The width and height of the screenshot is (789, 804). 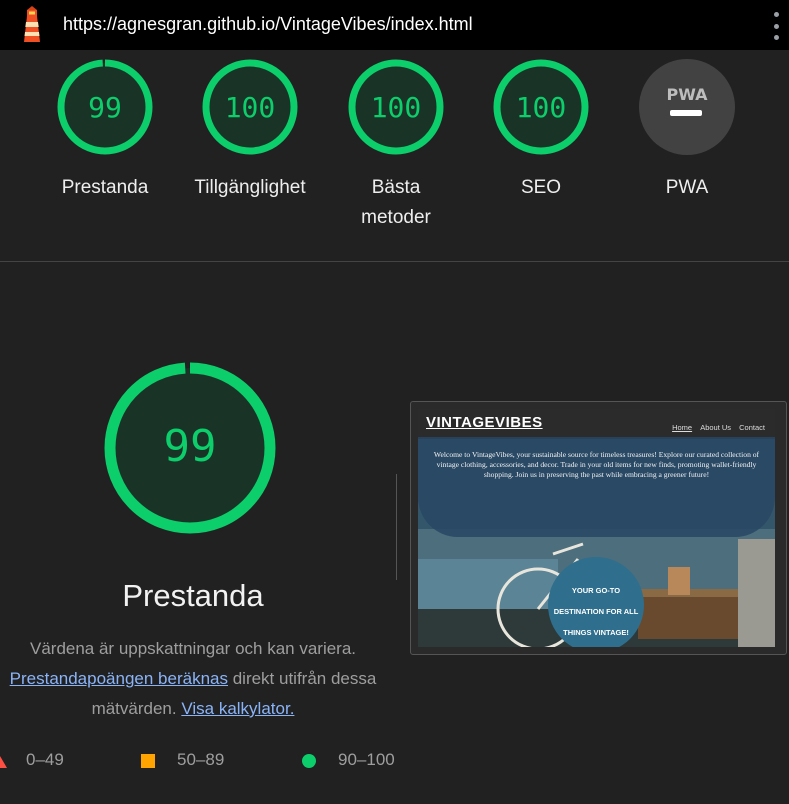 I want to click on legend-fail-range: 0–49, so click(x=45, y=759).